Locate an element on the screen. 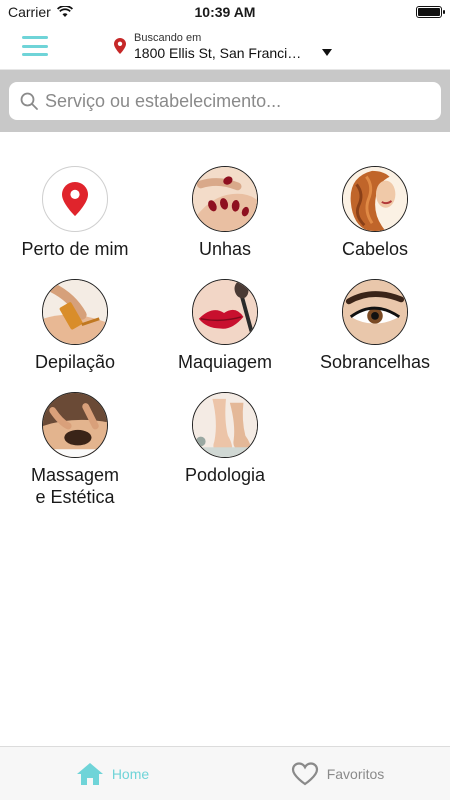  feet-photo is located at coordinates (225, 425).